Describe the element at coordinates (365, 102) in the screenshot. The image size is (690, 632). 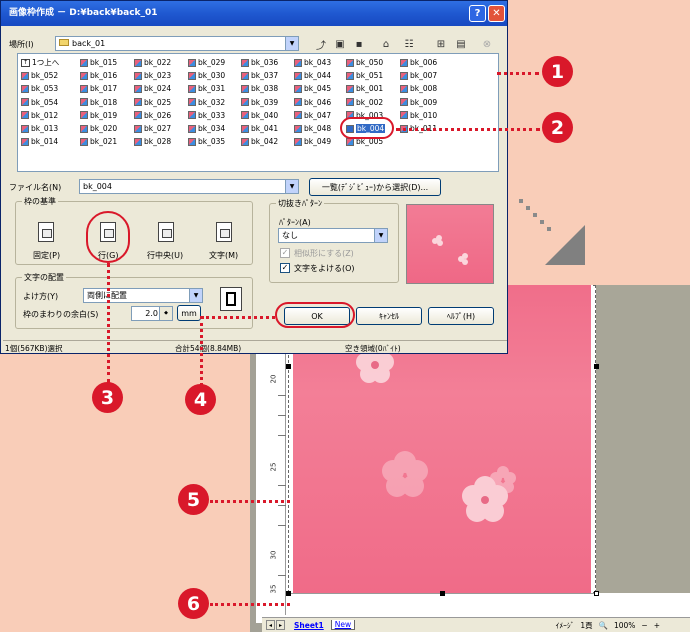
I see `list-item: bk_002` at that location.